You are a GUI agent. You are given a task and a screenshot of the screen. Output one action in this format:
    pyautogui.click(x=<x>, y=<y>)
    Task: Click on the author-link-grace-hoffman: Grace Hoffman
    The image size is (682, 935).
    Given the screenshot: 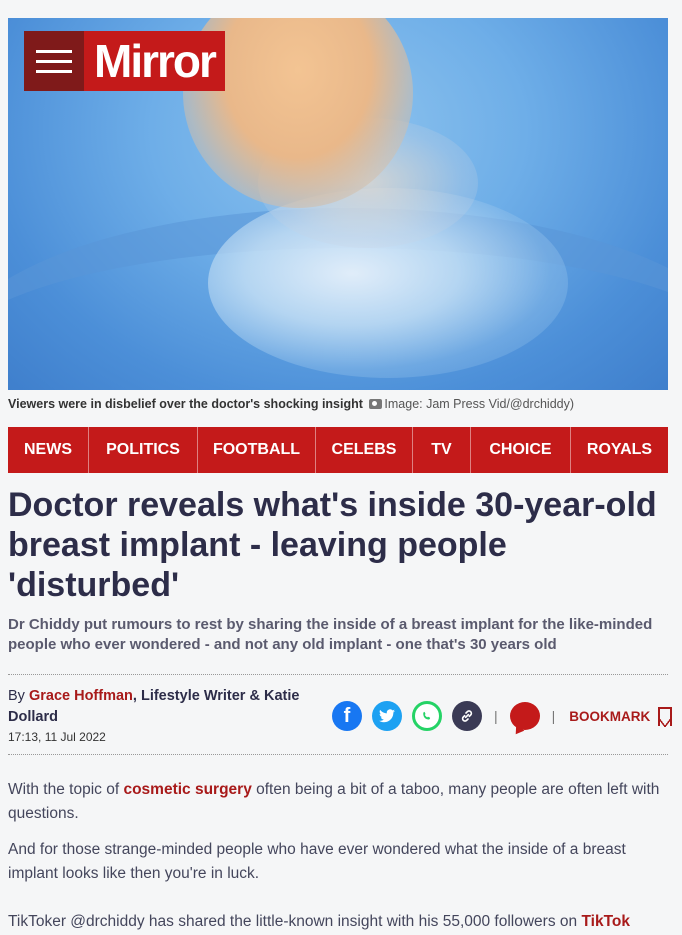 What is the action you would take?
    pyautogui.click(x=81, y=696)
    